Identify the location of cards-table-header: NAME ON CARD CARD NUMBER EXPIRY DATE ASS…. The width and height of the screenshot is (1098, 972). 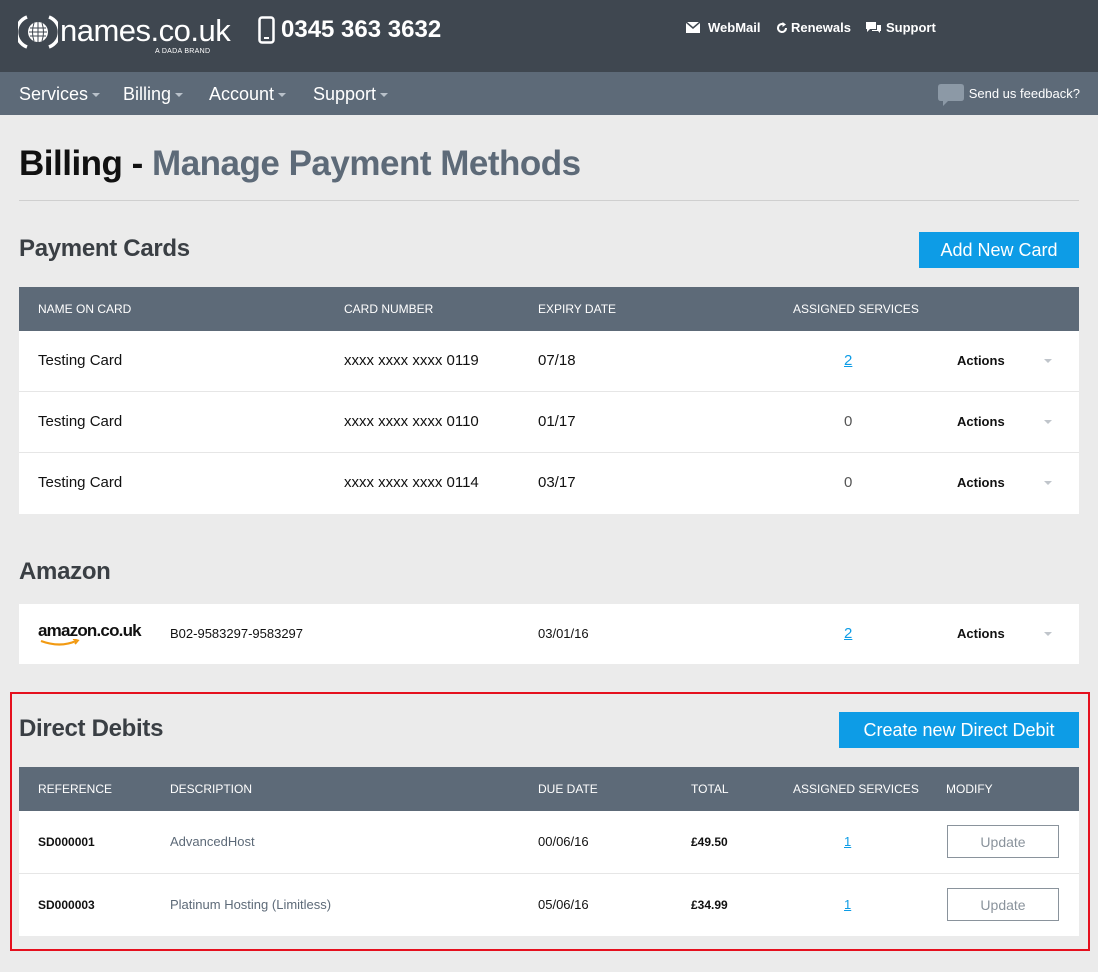
(549, 309).